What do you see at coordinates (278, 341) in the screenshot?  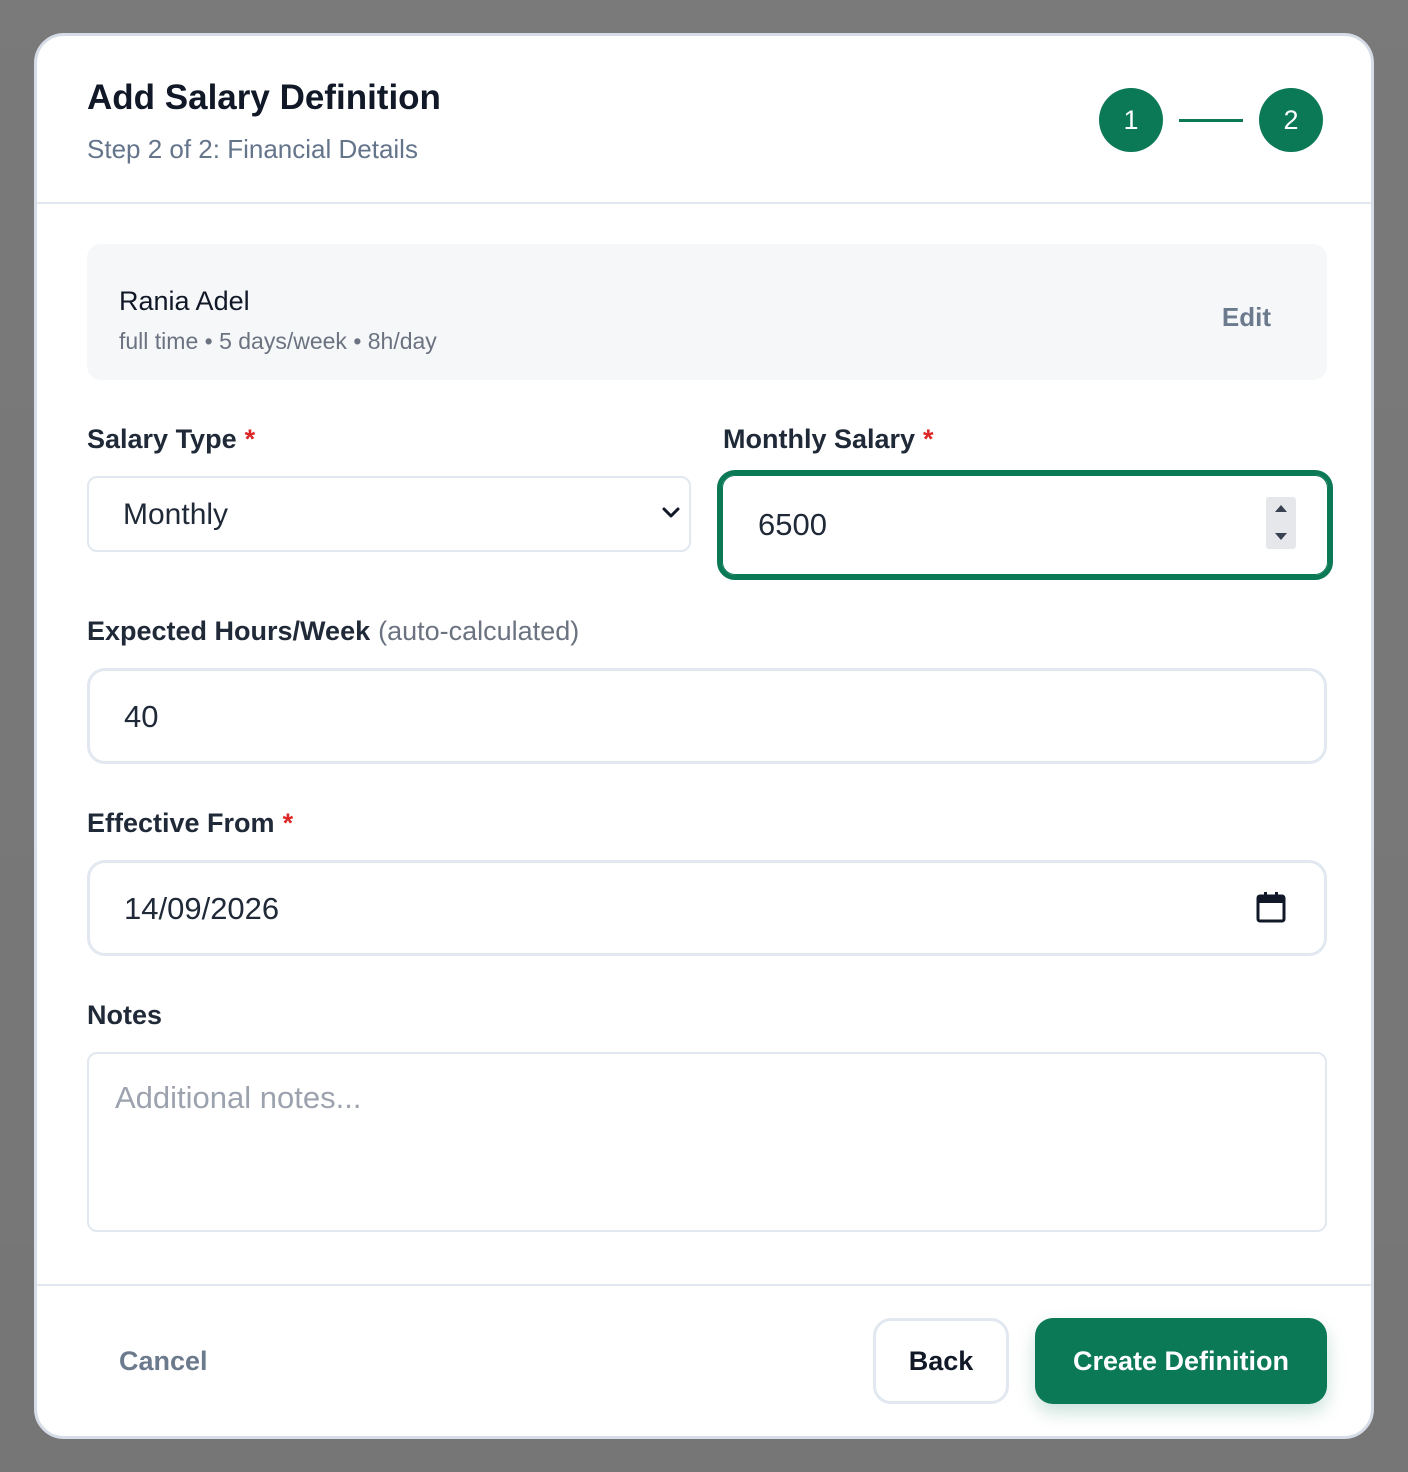 I see `employee-schedule-meta: full time • 5 days/week • 8h/day` at bounding box center [278, 341].